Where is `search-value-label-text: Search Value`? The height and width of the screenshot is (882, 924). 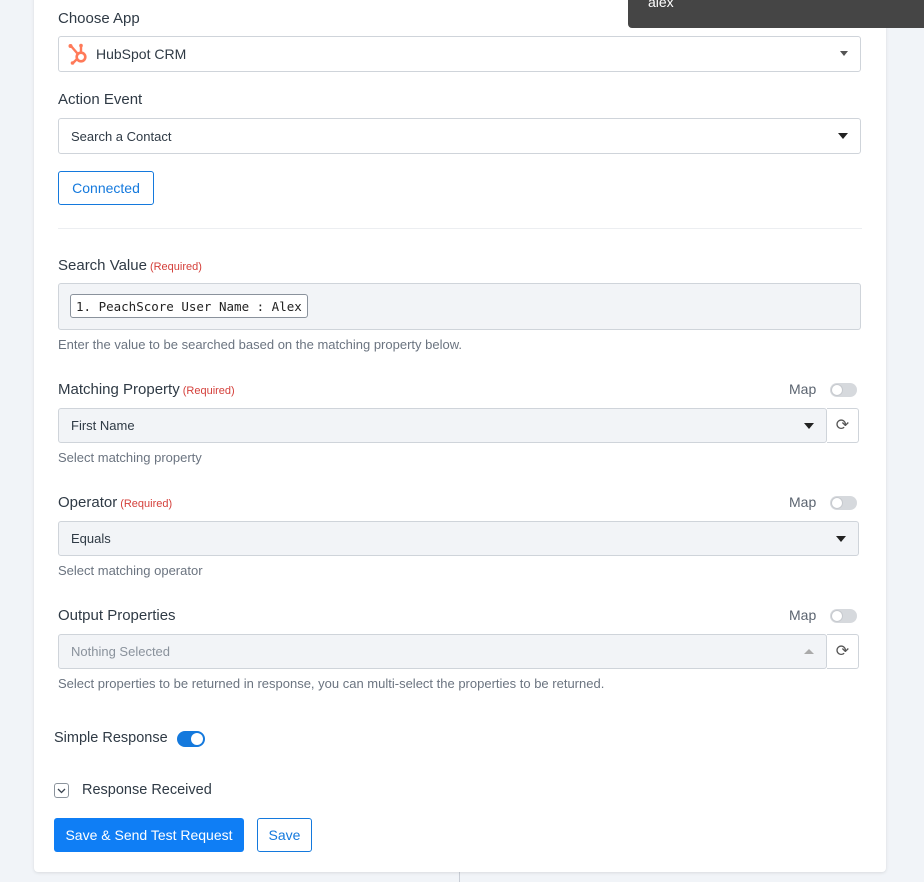 search-value-label-text: Search Value is located at coordinates (102, 265).